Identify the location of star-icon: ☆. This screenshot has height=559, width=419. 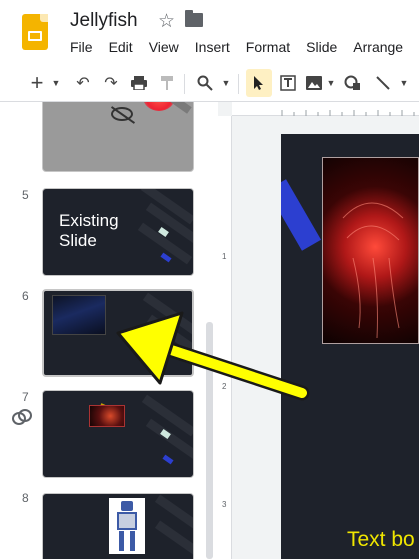
(166, 21).